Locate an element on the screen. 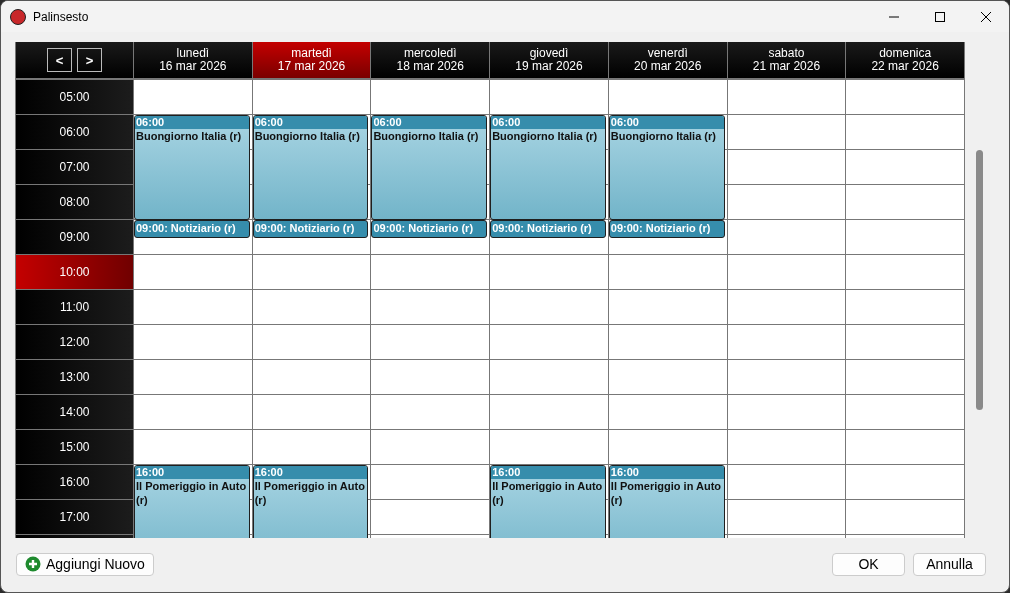 This screenshot has width=1010, height=593. day-header: martedì 17 mar 2026 is located at coordinates (312, 60).